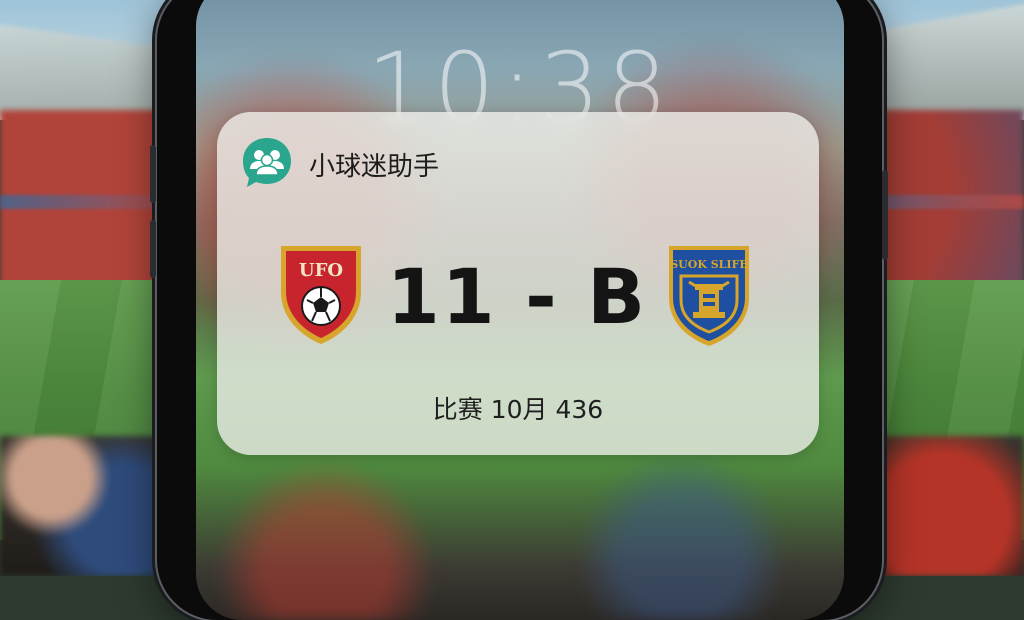 The width and height of the screenshot is (1024, 620). What do you see at coordinates (321, 270) in the screenshot?
I see `home-team-crest-text: UFO` at bounding box center [321, 270].